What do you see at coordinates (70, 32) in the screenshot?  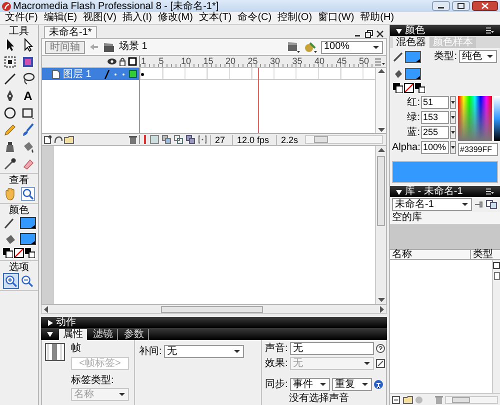 I see `document-tab: 未命名-1*` at bounding box center [70, 32].